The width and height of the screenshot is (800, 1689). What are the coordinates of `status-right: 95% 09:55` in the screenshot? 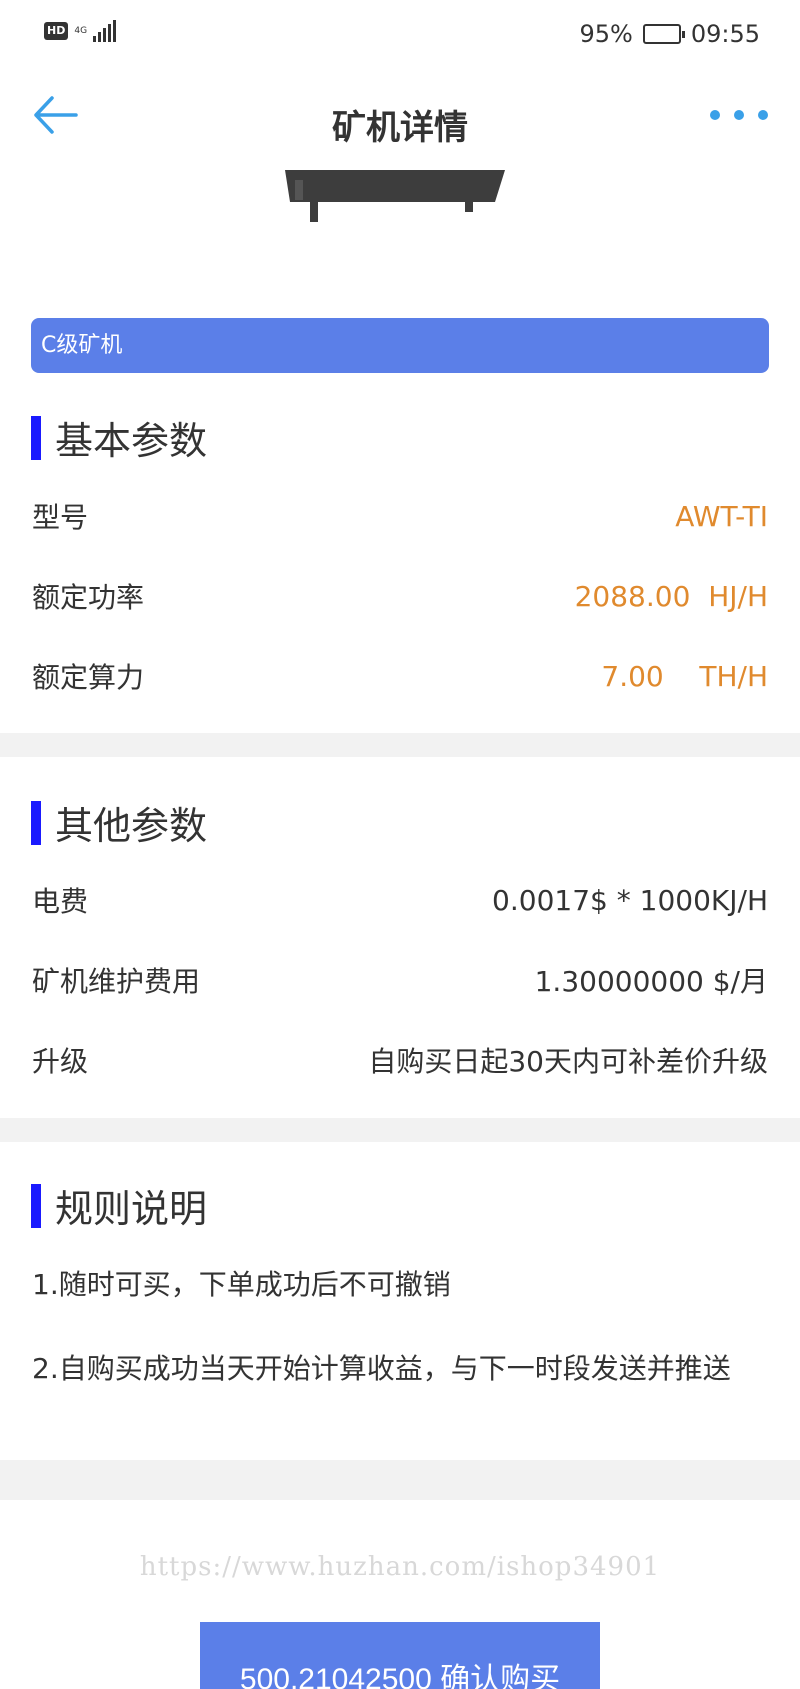 It's located at (669, 34).